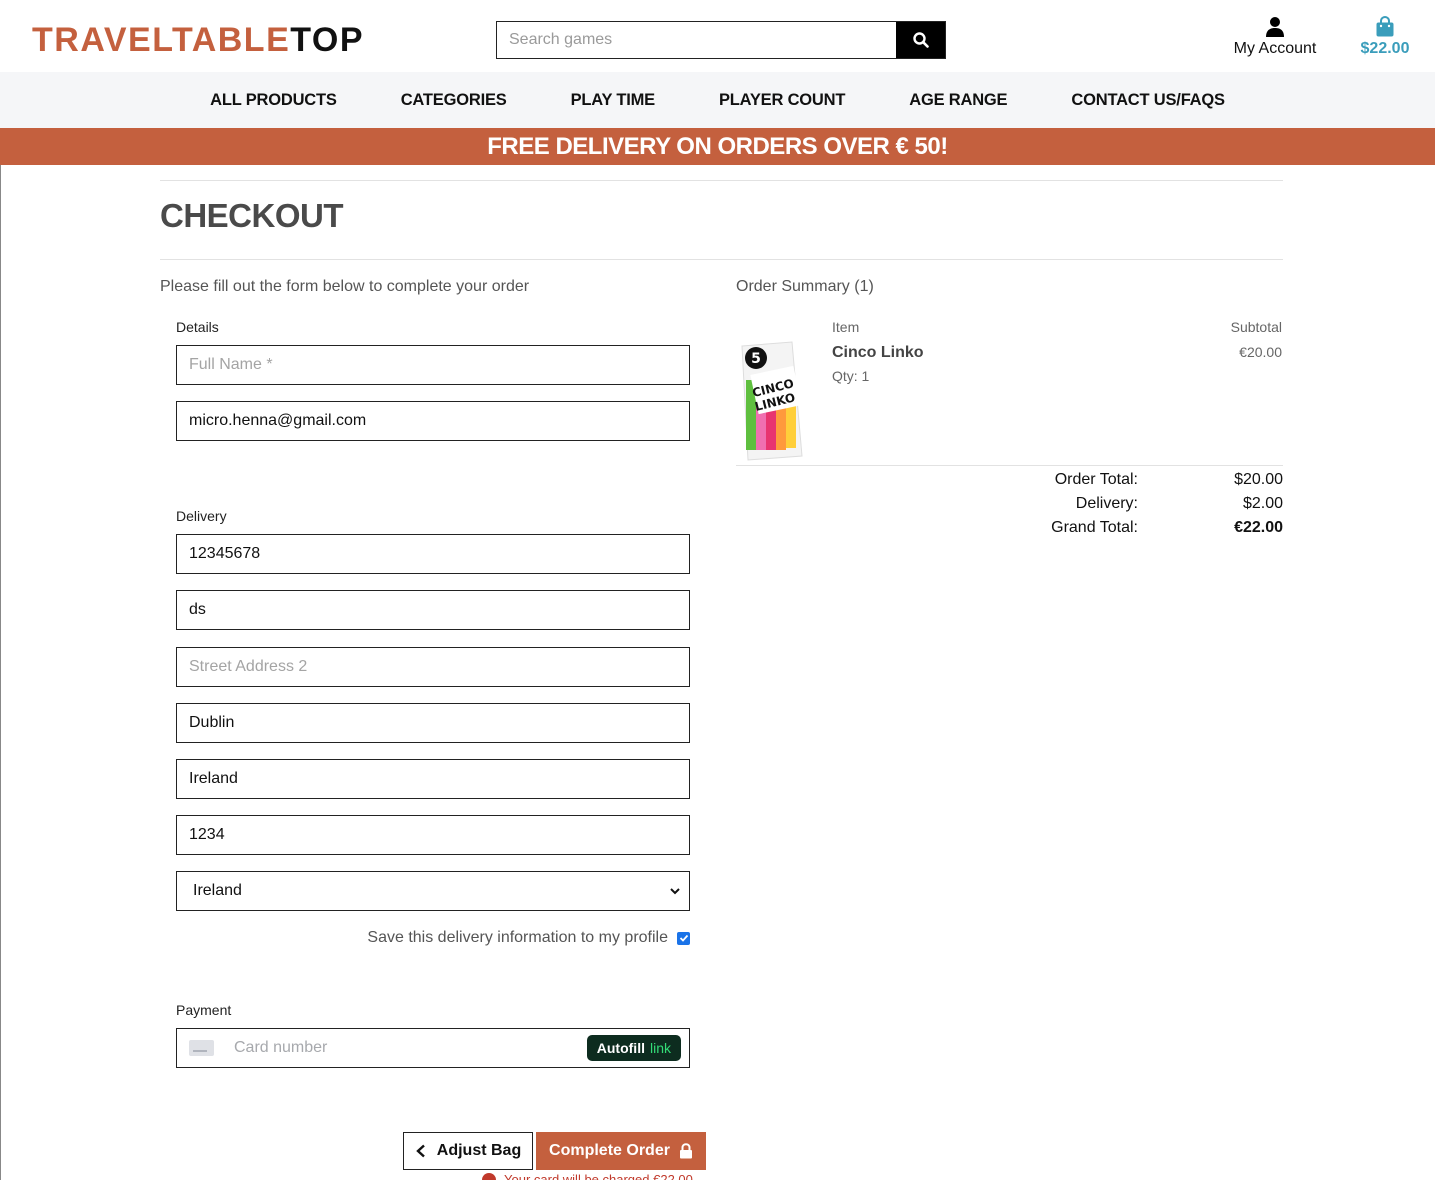  What do you see at coordinates (805, 286) in the screenshot?
I see `order-summary-title: Order Summary (1)` at bounding box center [805, 286].